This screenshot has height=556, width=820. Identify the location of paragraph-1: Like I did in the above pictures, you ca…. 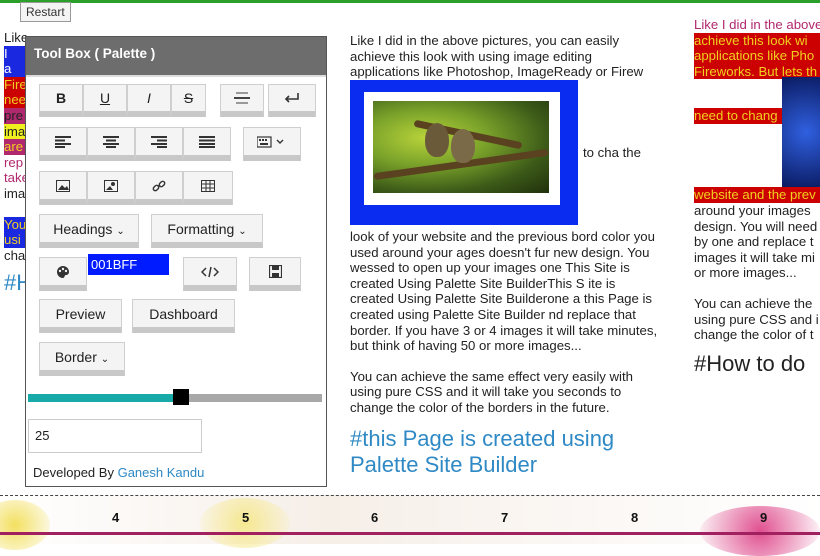
(497, 56).